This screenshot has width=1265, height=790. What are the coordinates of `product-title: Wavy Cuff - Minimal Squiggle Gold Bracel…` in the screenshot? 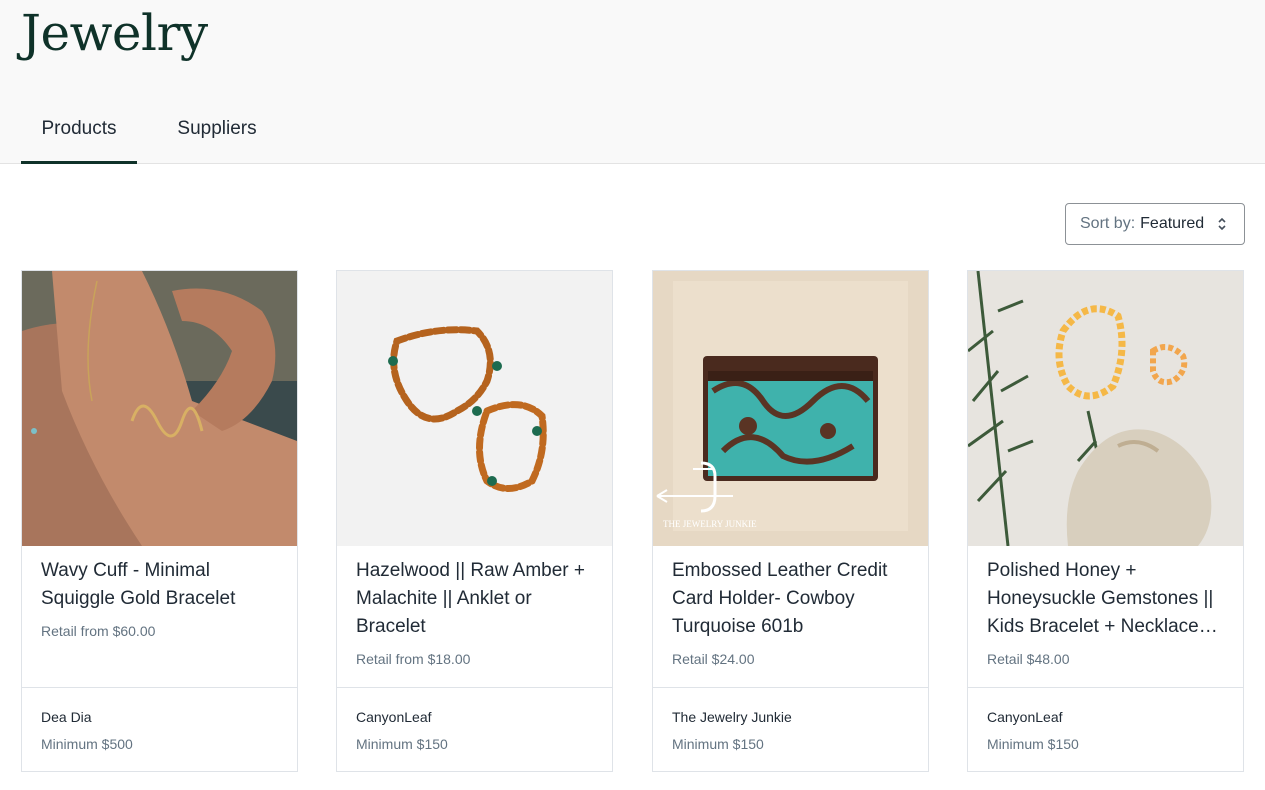 It's located at (161, 585).